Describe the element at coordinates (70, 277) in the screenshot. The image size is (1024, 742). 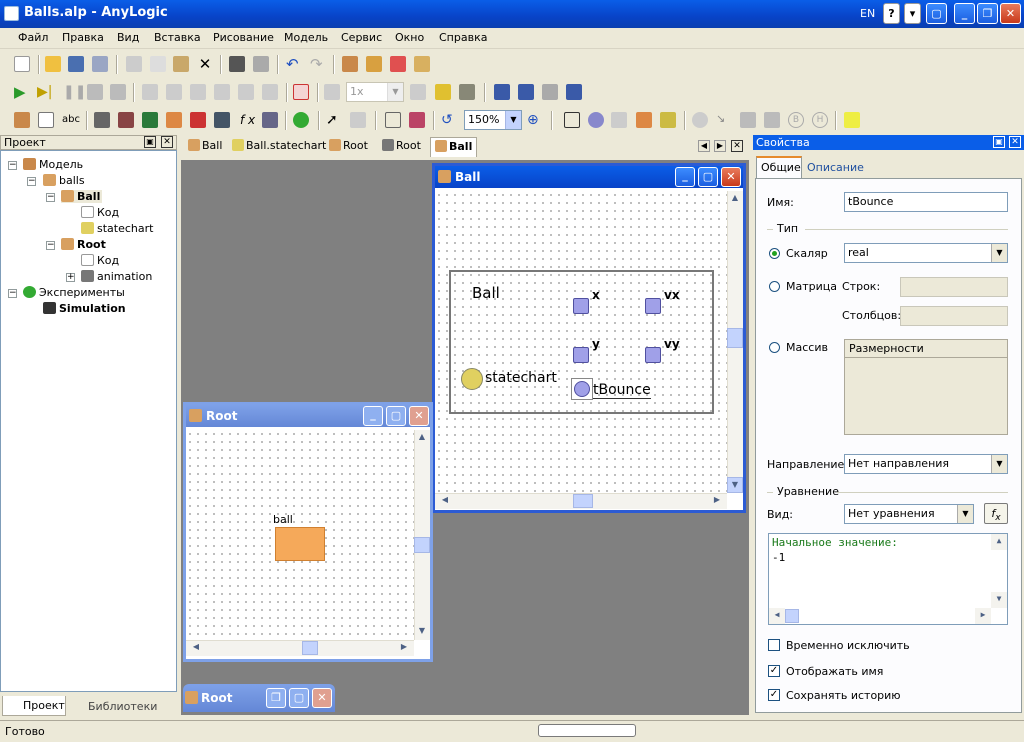
I see `expand-icon: +` at that location.